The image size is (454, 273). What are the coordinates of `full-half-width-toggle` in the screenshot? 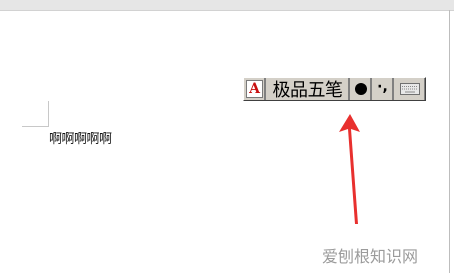 It's located at (361, 89).